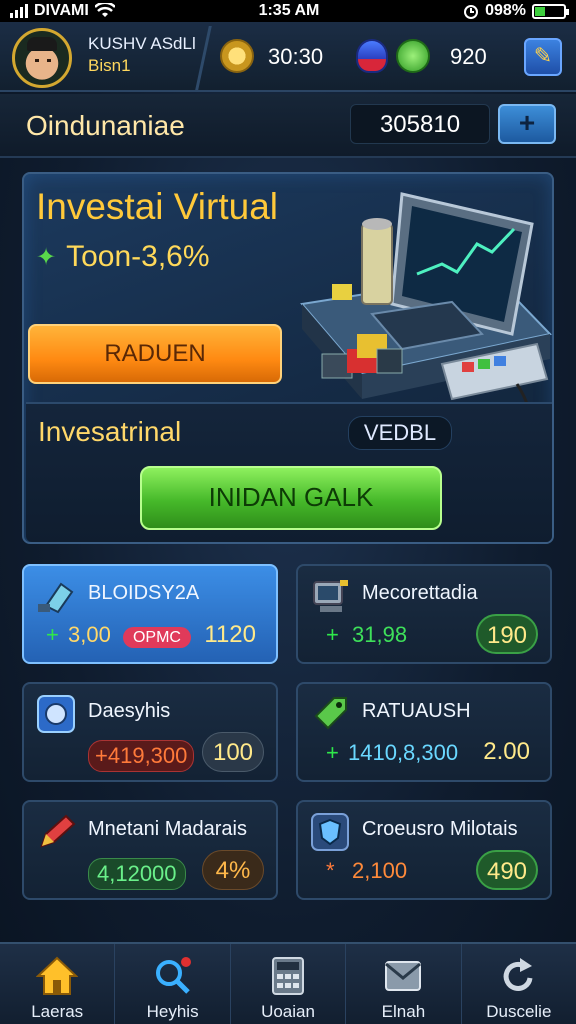 Image resolution: width=576 pixels, height=1024 pixels. Describe the element at coordinates (109, 65) in the screenshot. I see `player-level: Bisn1` at that location.